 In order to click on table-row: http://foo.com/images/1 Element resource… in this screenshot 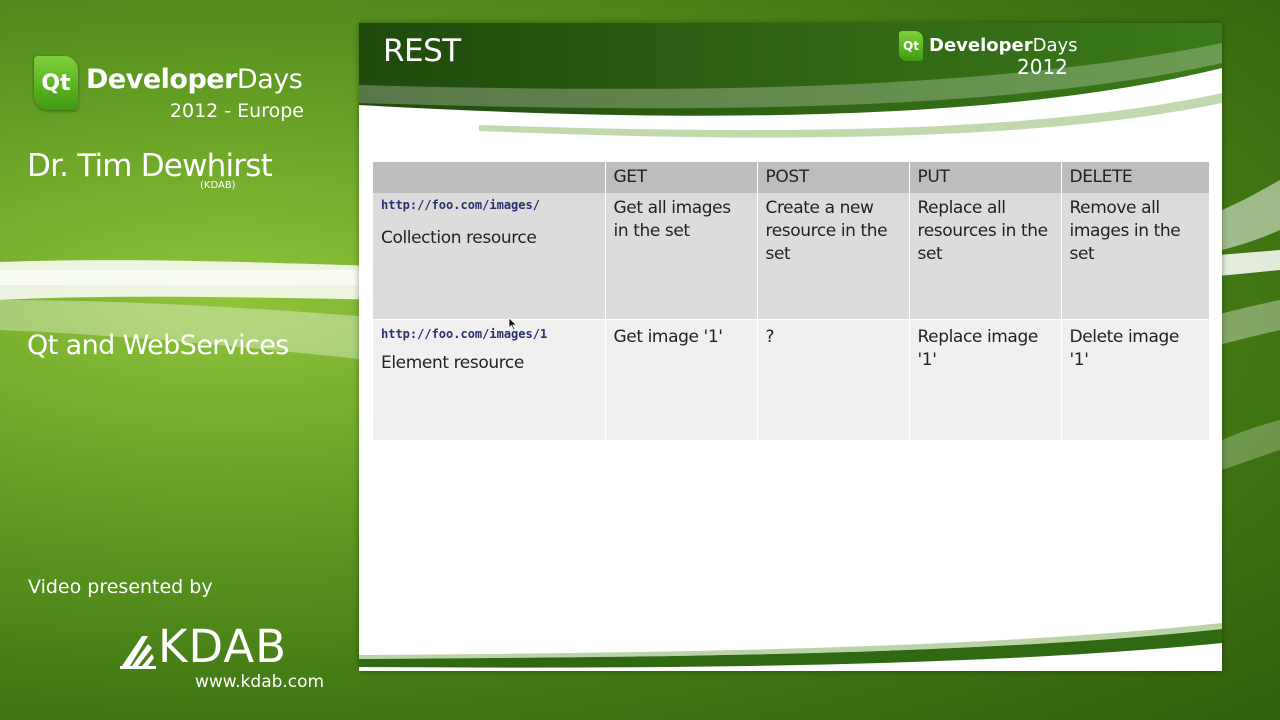, I will do `click(791, 379)`.